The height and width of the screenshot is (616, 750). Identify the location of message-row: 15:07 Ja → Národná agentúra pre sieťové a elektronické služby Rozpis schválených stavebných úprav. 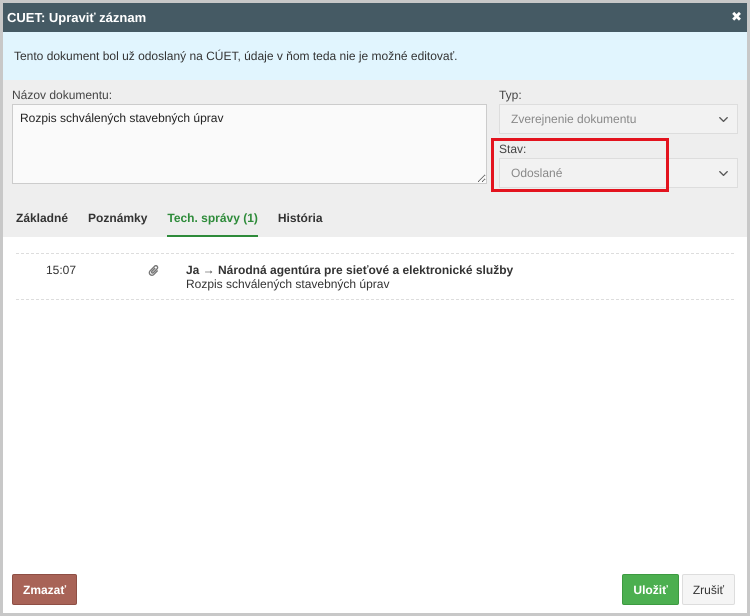
(375, 276).